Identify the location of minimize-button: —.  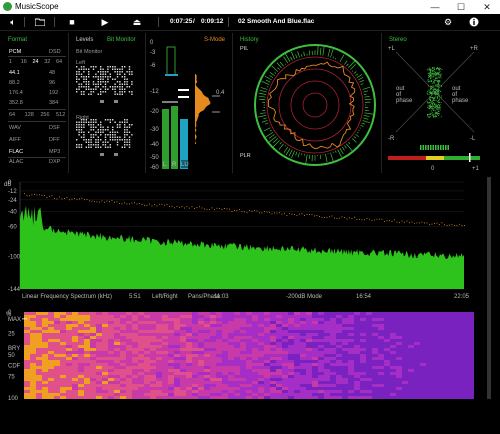
(435, 7).